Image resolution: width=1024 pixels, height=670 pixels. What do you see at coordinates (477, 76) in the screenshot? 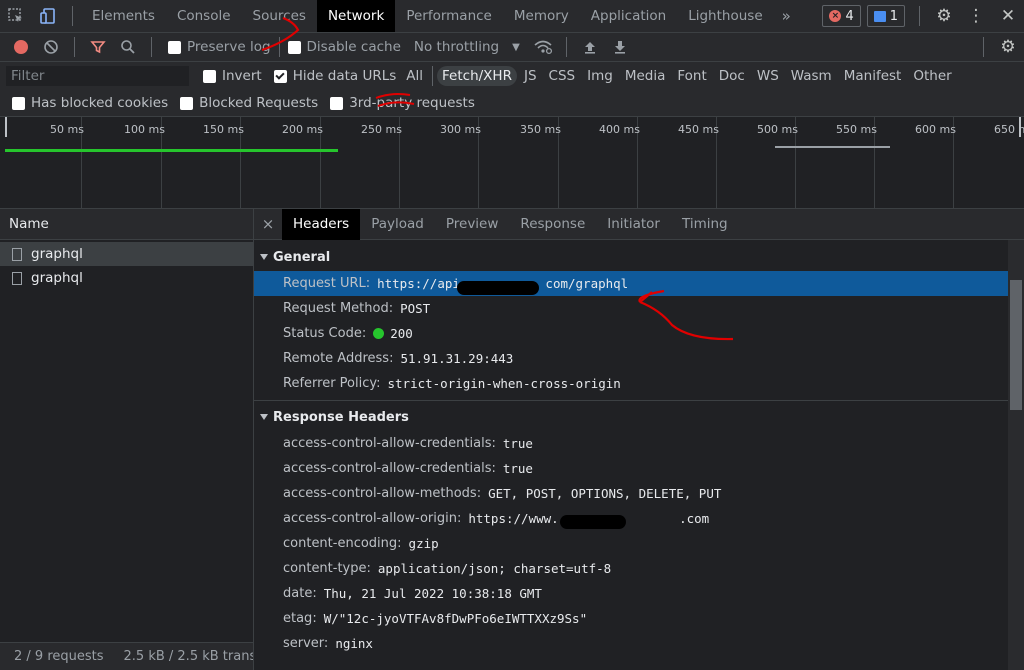
I see `type-filter-fetch-xhr: Fetch/XHR` at bounding box center [477, 76].